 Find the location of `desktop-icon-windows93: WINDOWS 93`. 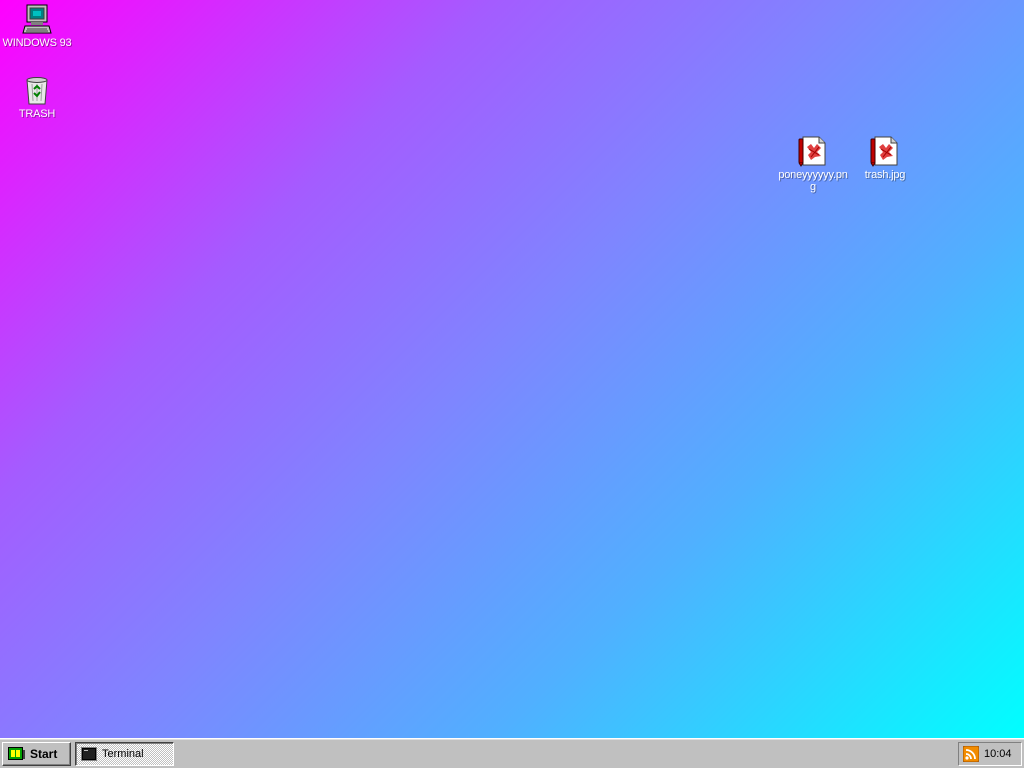

desktop-icon-windows93: WINDOWS 93 is located at coordinates (37, 26).